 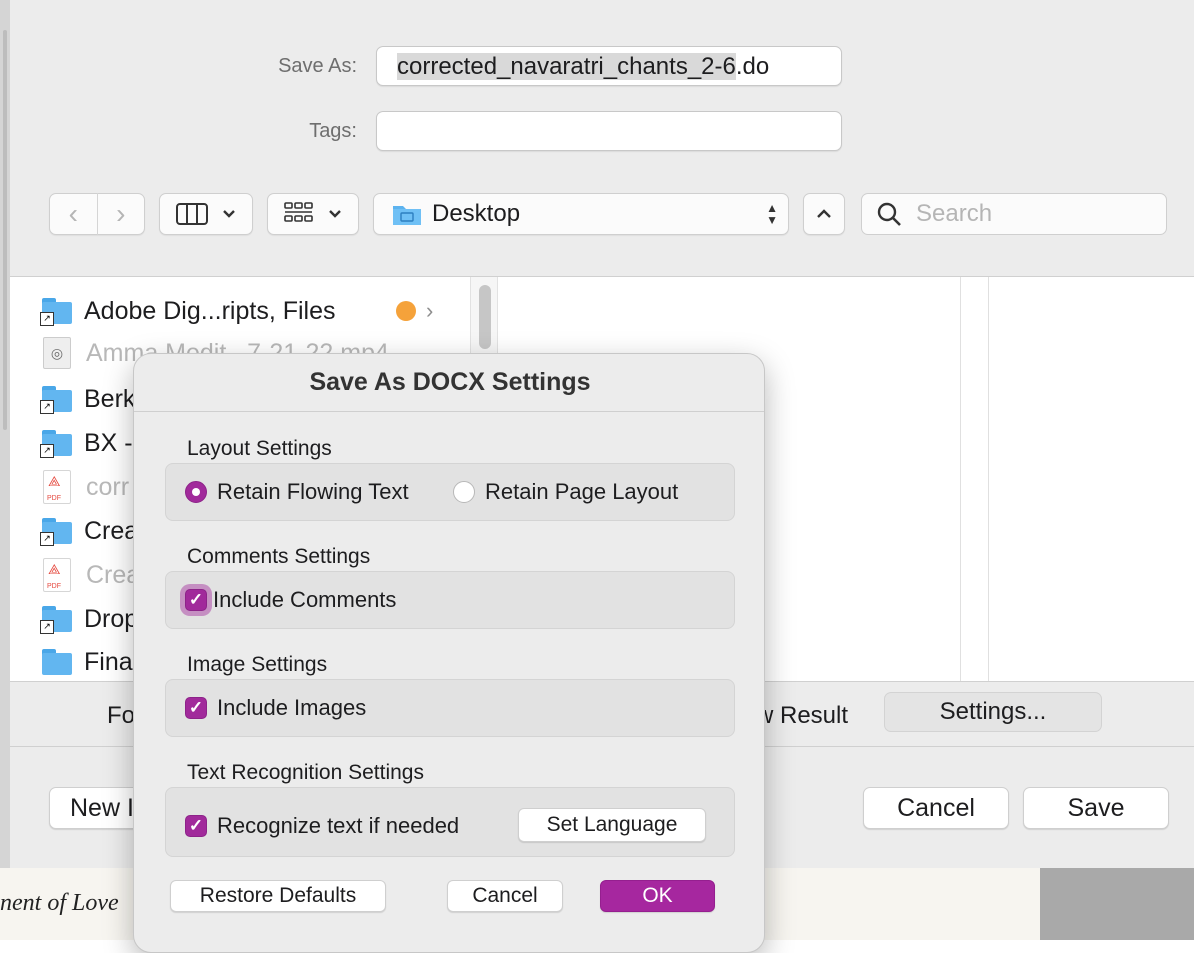 I want to click on view-result-label: w Result, so click(x=802, y=716).